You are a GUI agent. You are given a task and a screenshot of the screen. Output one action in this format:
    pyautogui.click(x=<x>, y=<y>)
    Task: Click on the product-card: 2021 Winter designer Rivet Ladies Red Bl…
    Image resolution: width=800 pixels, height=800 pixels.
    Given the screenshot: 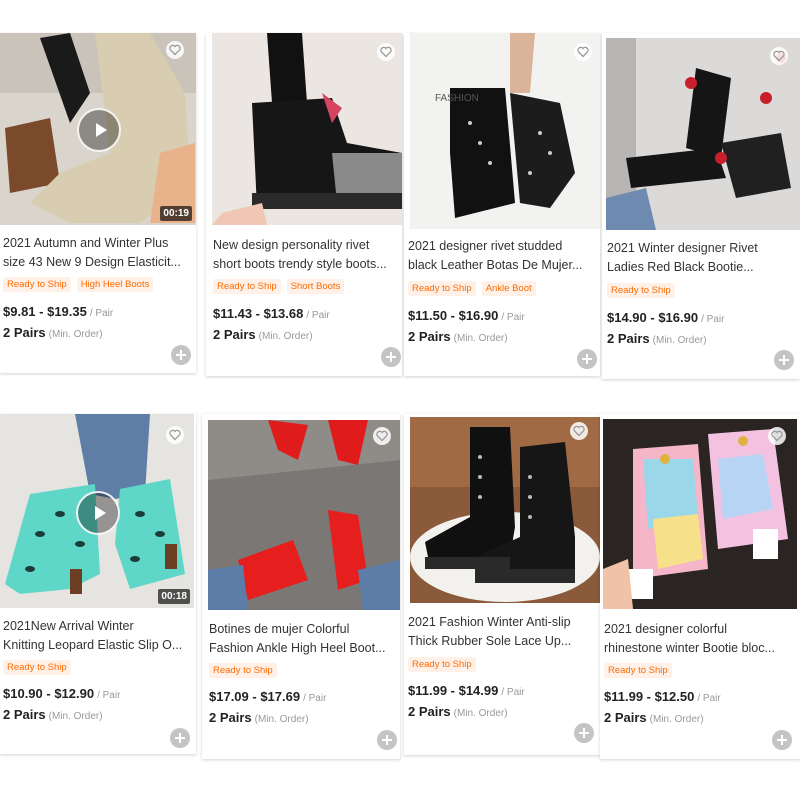 What is the action you would take?
    pyautogui.click(x=701, y=206)
    